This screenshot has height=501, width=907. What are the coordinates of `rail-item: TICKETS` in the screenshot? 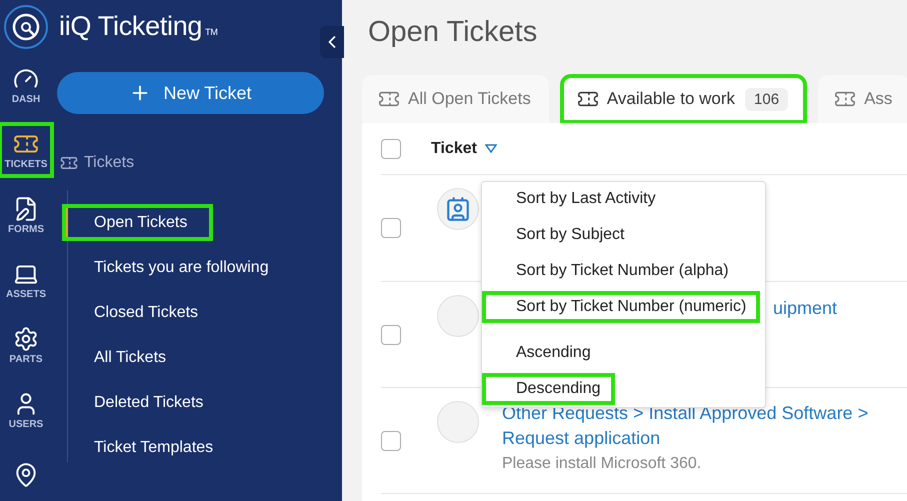 It's located at (26, 150).